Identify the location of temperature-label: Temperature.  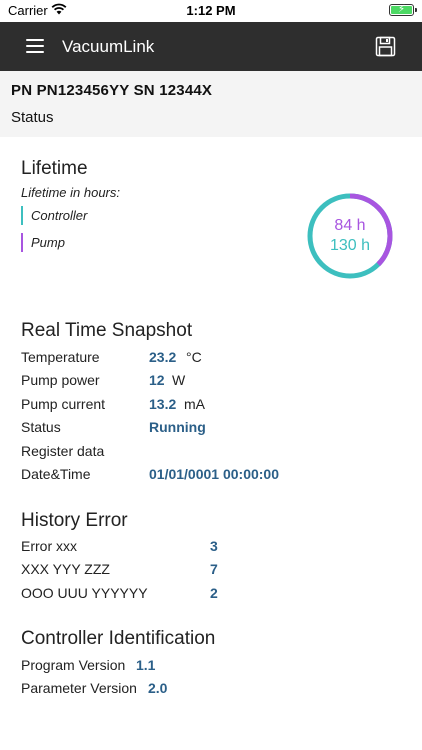
(60, 357).